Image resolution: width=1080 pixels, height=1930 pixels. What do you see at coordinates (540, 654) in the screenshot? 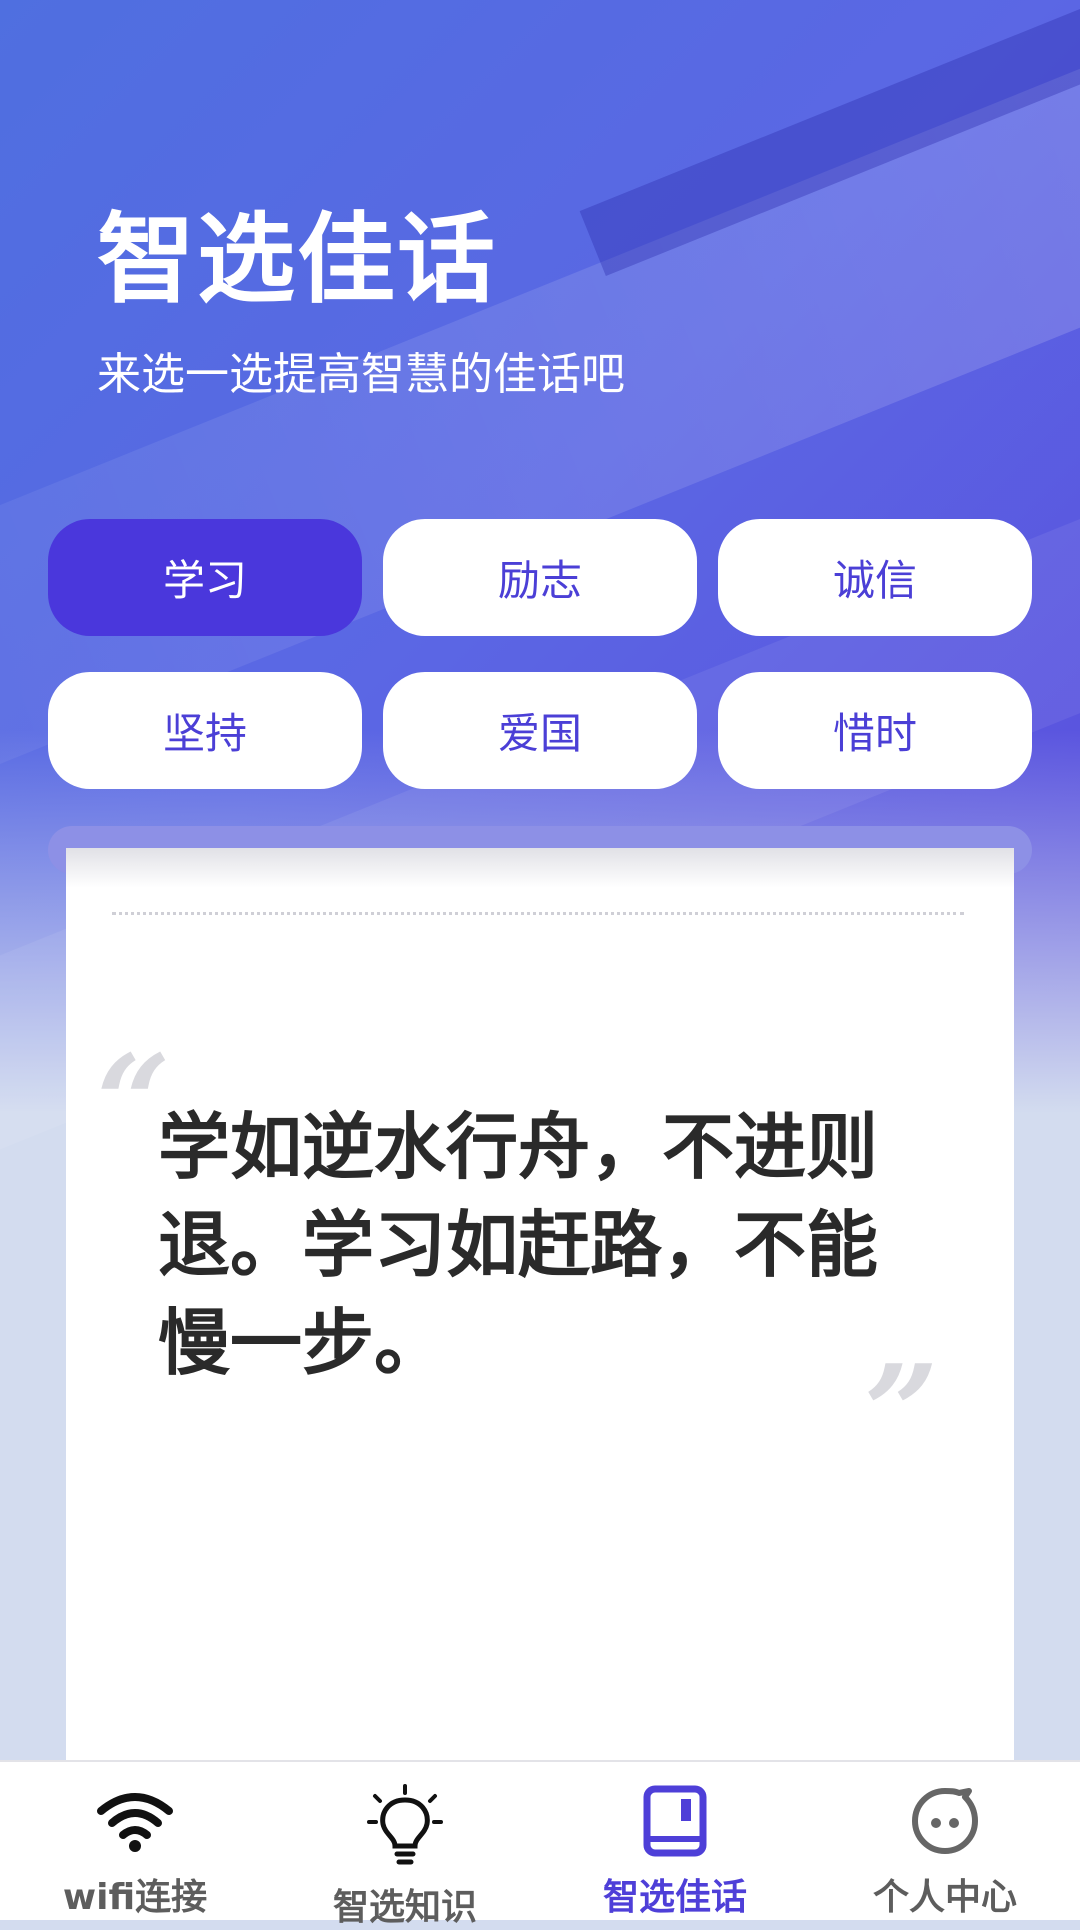
I see `category-grid: 学习 励志 诚信 坚持 爱国 惜时` at bounding box center [540, 654].